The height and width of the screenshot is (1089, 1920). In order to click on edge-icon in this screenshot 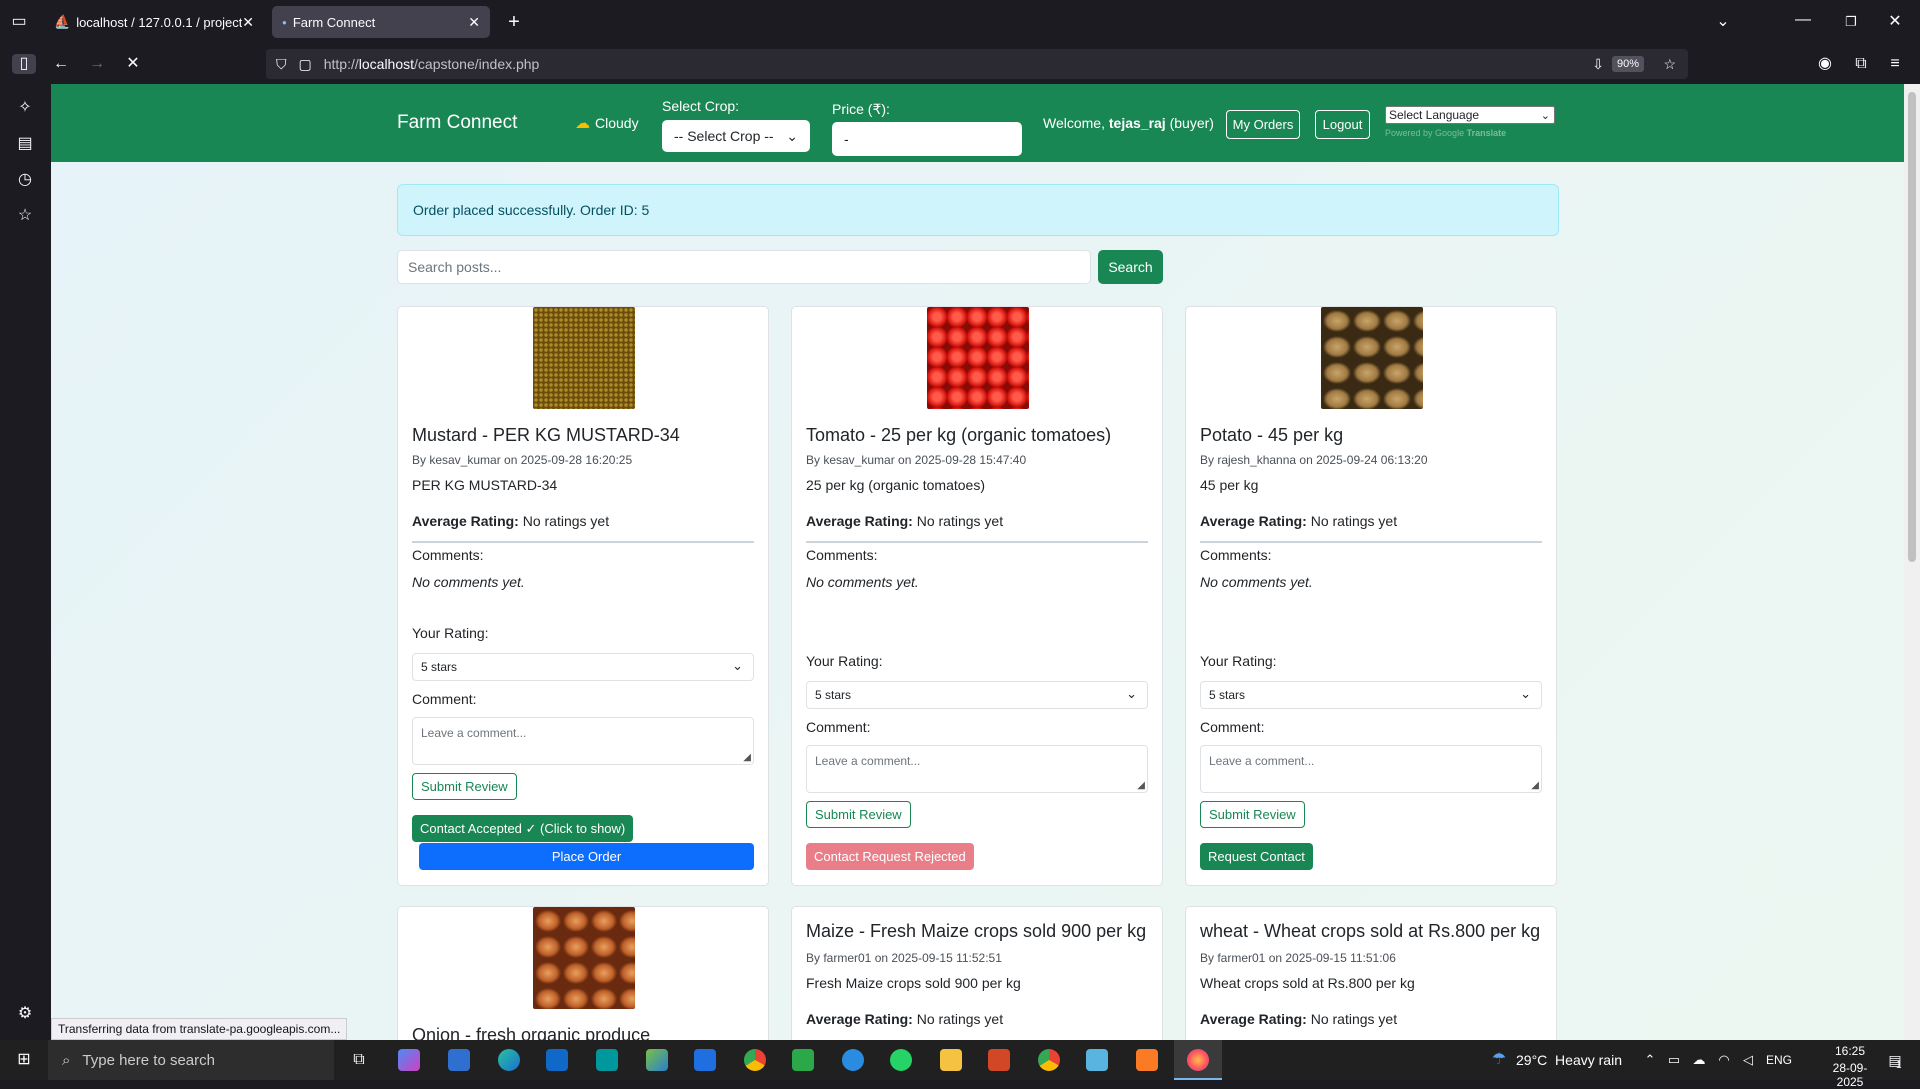, I will do `click(509, 1060)`.